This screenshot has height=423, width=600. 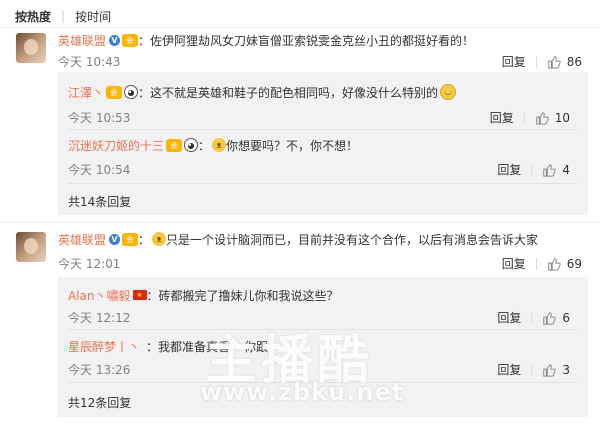 What do you see at coordinates (139, 295) in the screenshot?
I see `china-flag-icon: ★` at bounding box center [139, 295].